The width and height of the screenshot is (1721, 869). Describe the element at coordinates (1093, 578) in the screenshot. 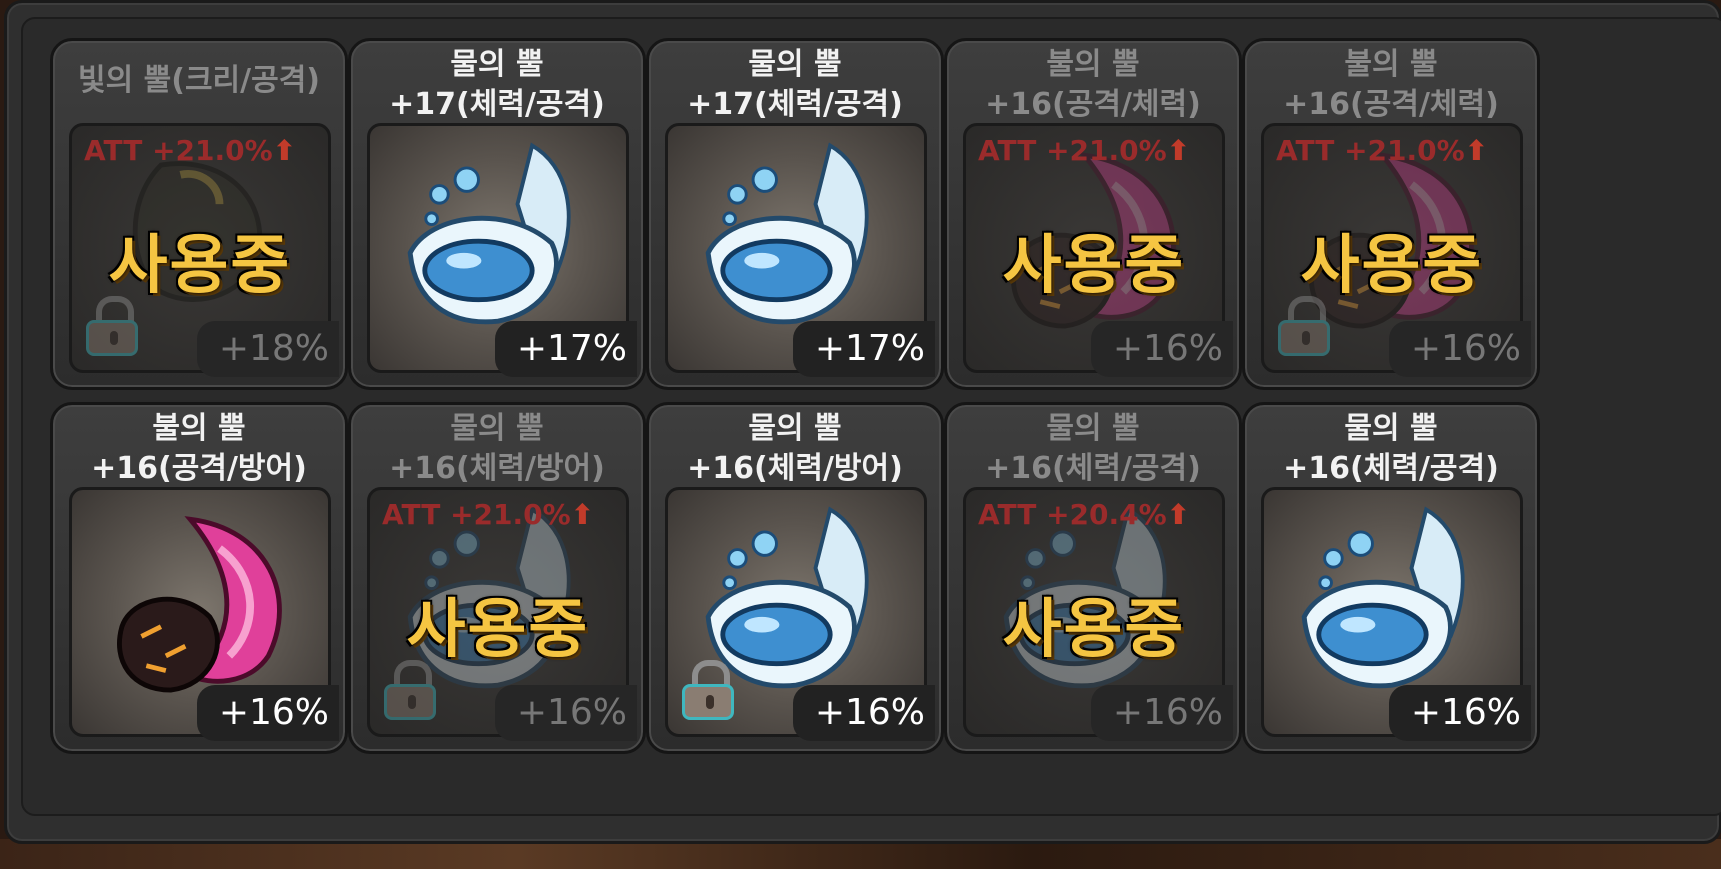

I see `horn-card: 물의 뿔 +16(체력/공격) ATT +20.4%⬆ 사용중 +16%` at that location.